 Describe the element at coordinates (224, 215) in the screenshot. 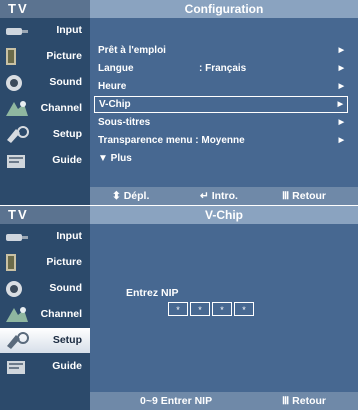

I see `menu-title: V-Chip` at that location.